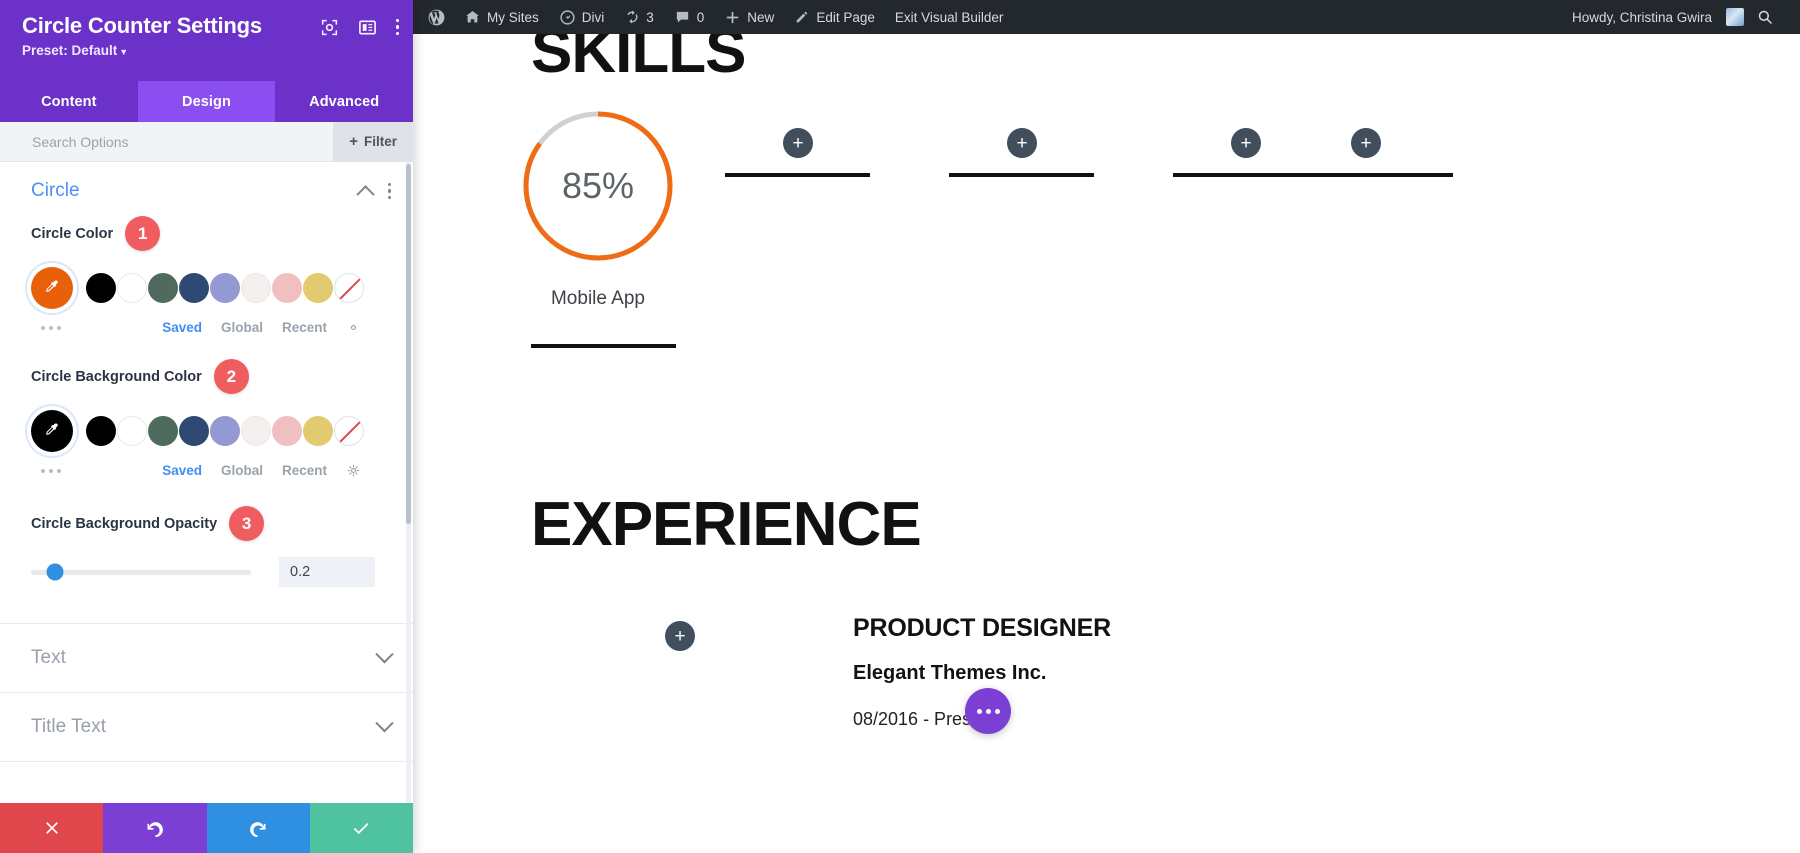 The height and width of the screenshot is (853, 1800). Describe the element at coordinates (1366, 143) in the screenshot. I see `add-module-button-4: +` at that location.